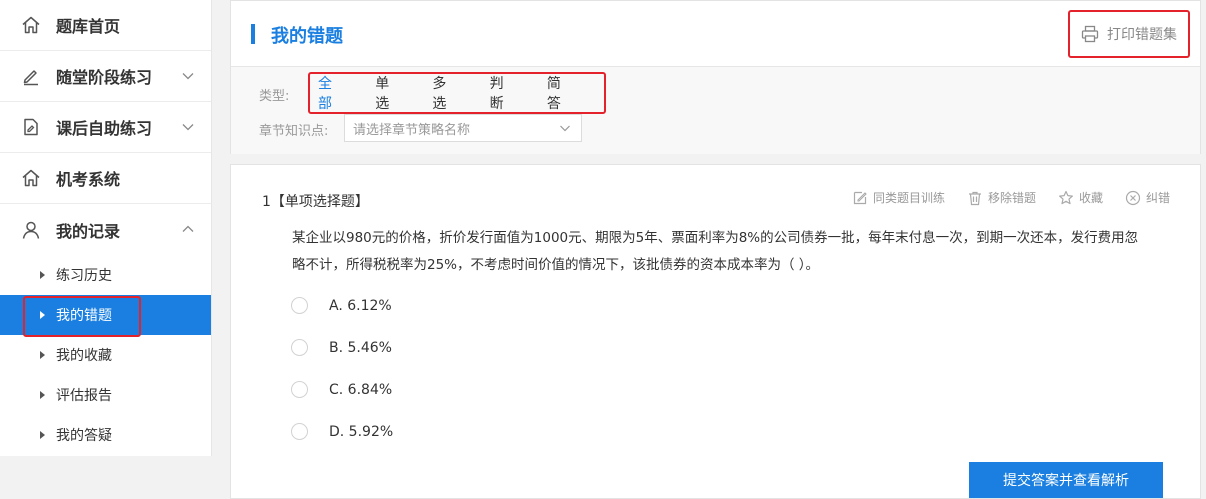 Image resolution: width=1206 pixels, height=499 pixels. I want to click on title-bar: 我的错题 打印错题集, so click(715, 34).